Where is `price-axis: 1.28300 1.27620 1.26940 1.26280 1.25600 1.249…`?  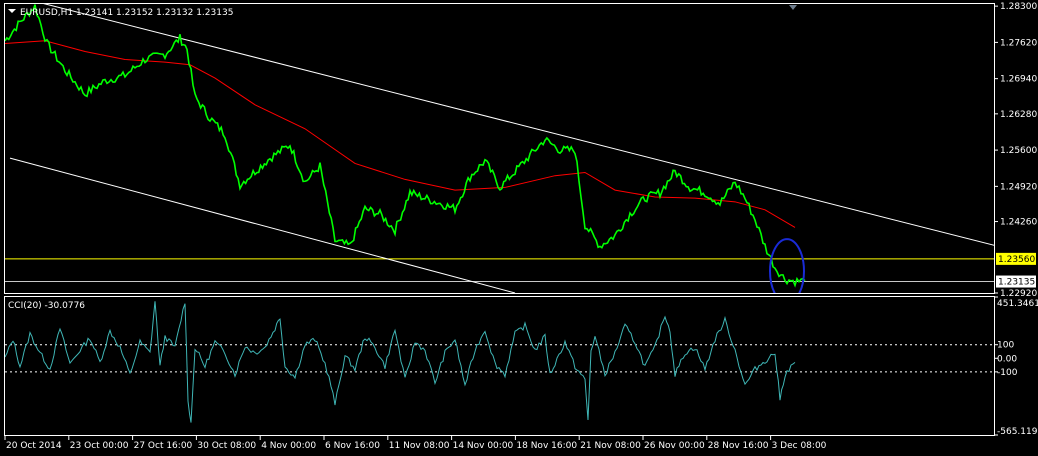 price-axis: 1.28300 1.27620 1.26940 1.26280 1.25600 1.249… is located at coordinates (1015, 150).